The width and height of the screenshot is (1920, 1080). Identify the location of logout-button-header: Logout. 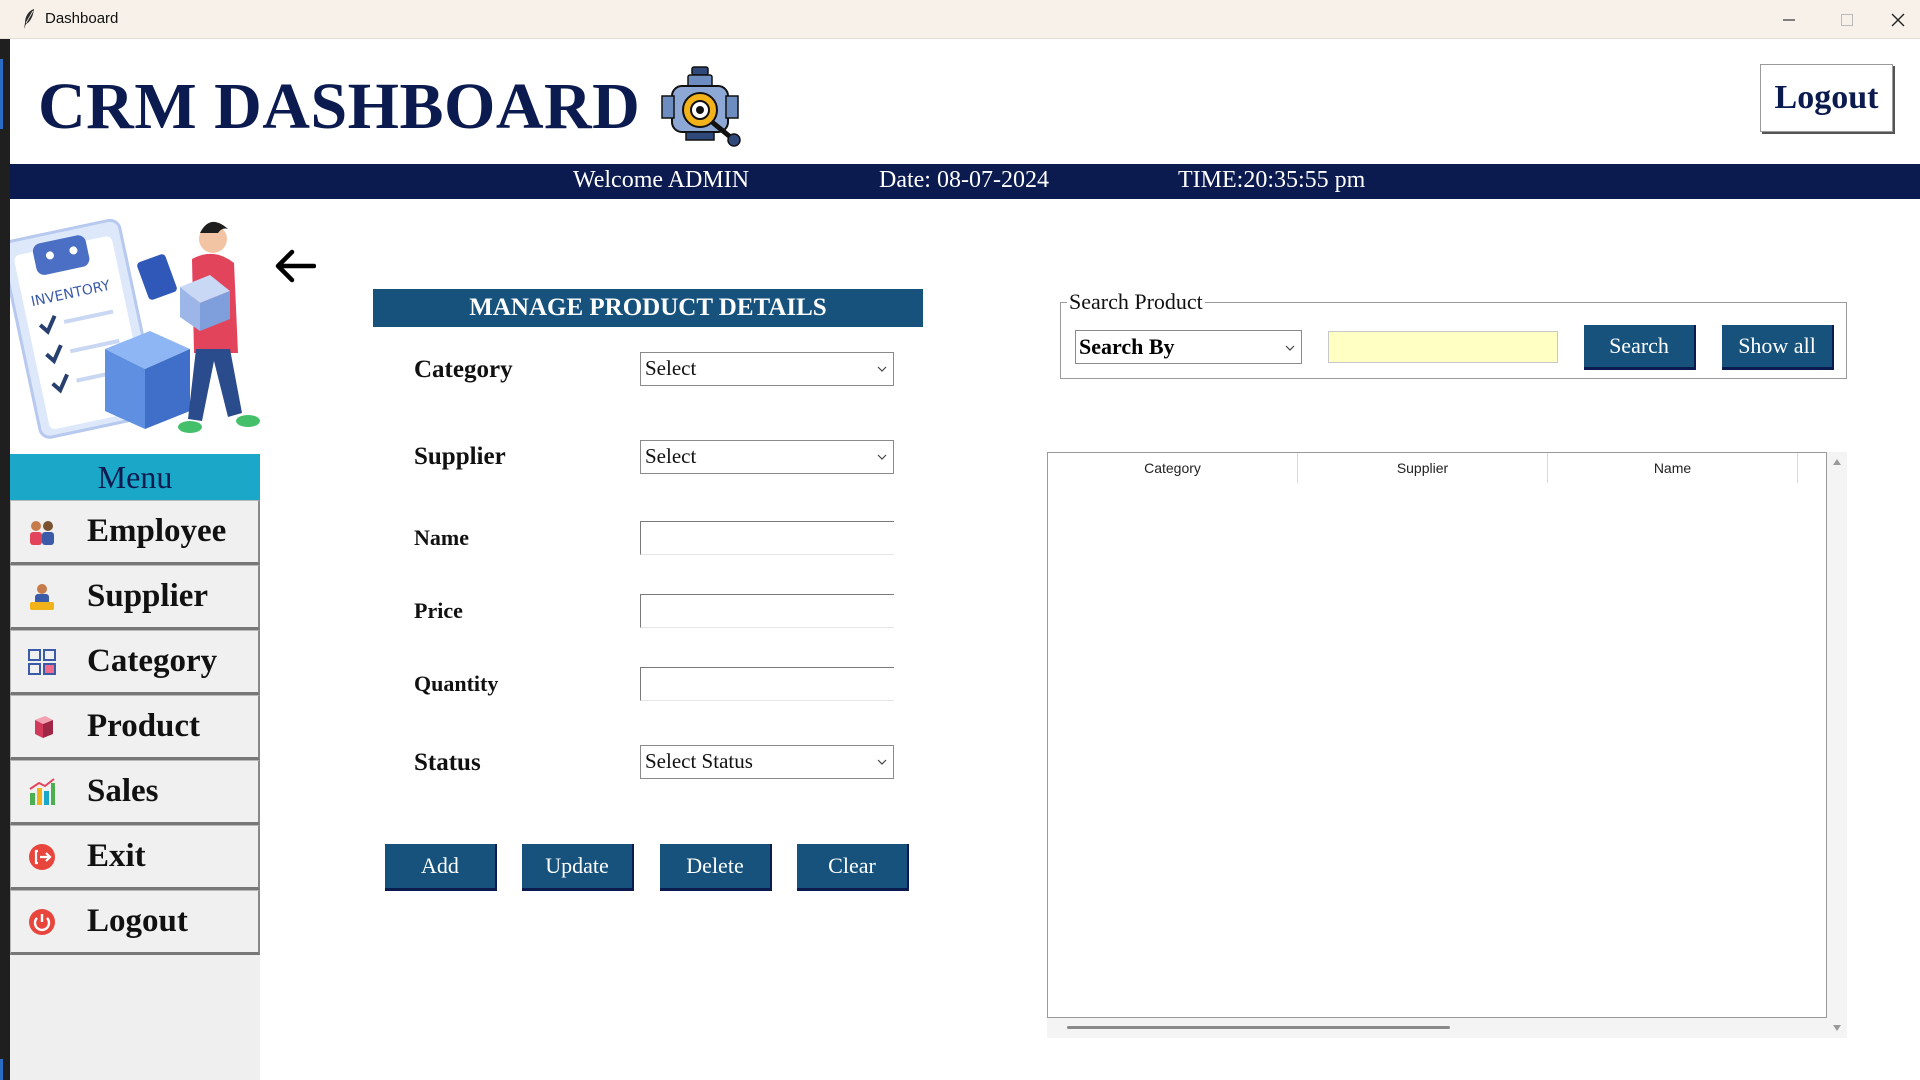
(1826, 98).